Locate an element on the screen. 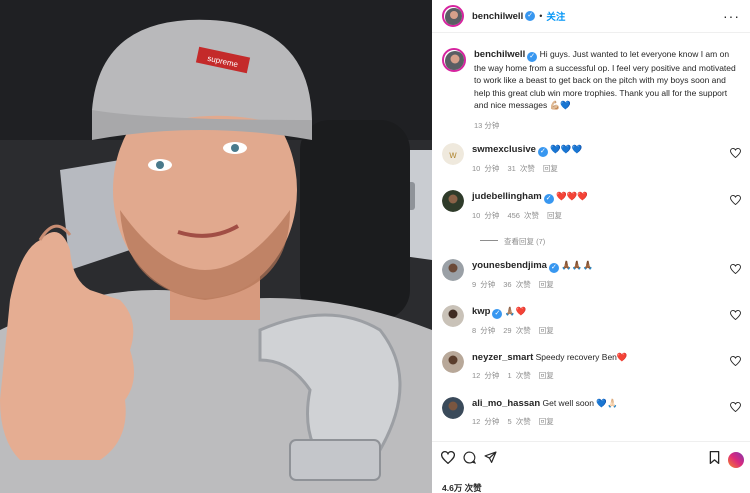 The image size is (750, 493). comment: younesbendjima ✓ 🙏🏾🙏🏾🙏🏾 9 分钟 36 次赞 回复 is located at coordinates (592, 274).